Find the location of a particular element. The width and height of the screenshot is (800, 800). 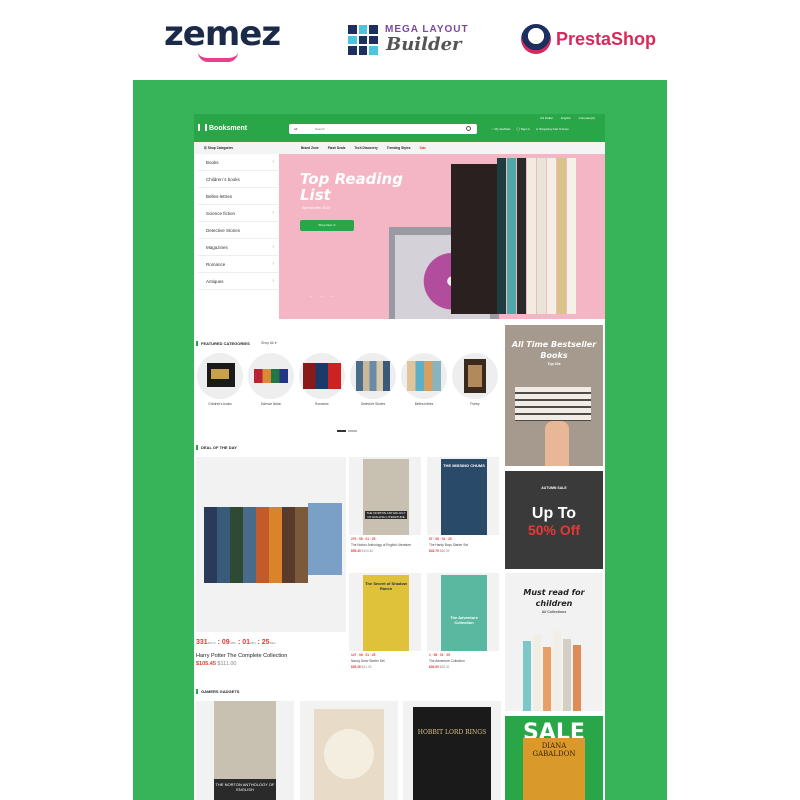

promo-autumn-sale: AUTUMN SALE Up To 50% Off is located at coordinates (554, 520).